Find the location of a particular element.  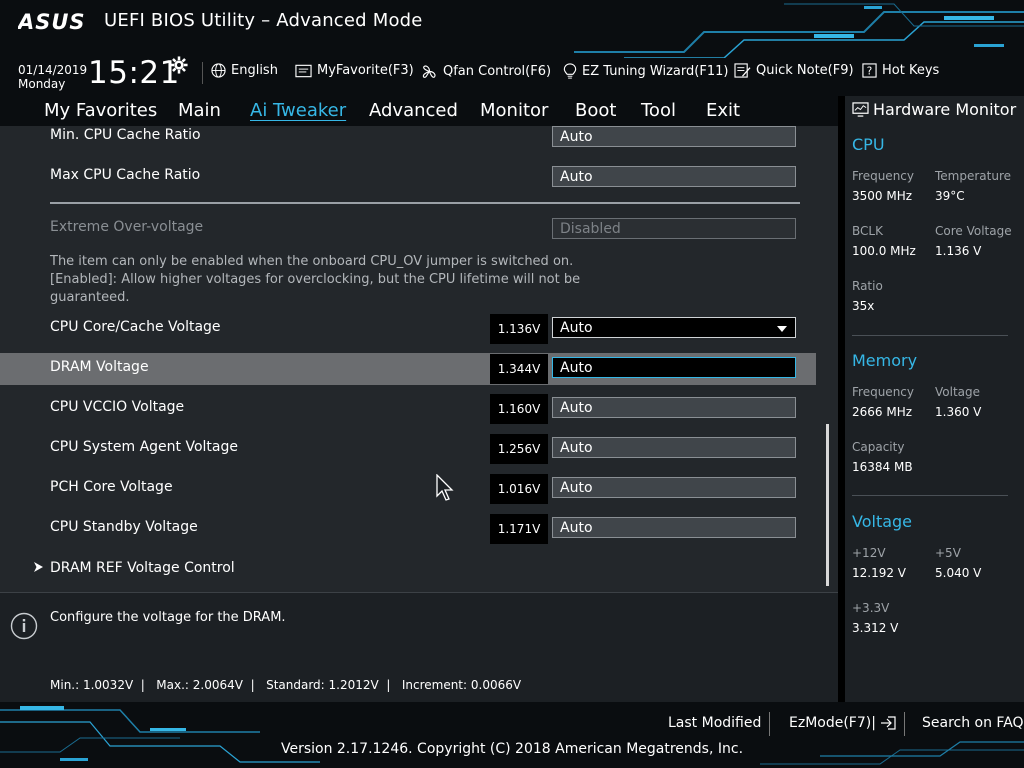

monitor-icon is located at coordinates (860, 109).